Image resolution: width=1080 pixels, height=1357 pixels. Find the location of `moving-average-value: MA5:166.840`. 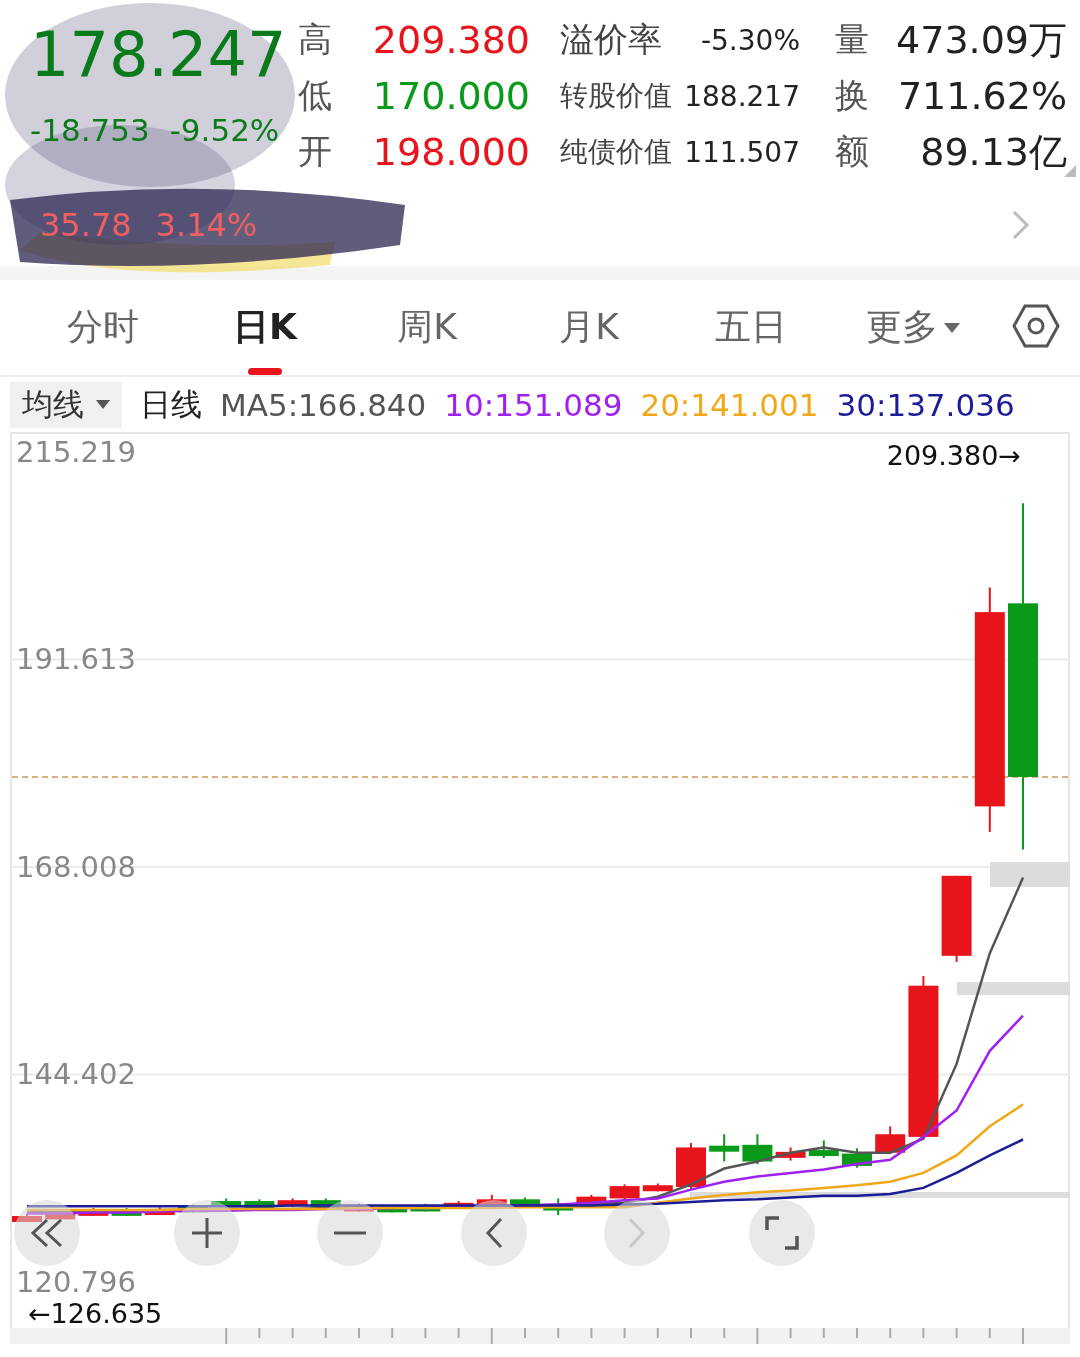

moving-average-value: MA5:166.840 is located at coordinates (323, 404).